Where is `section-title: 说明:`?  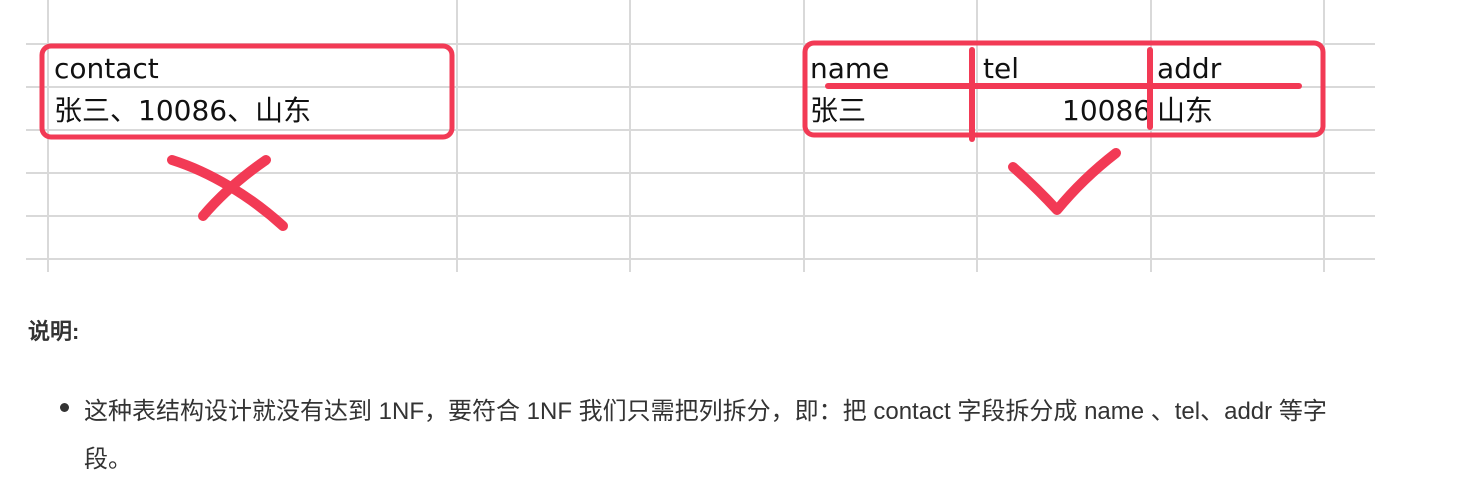
section-title: 说明: is located at coordinates (54, 331).